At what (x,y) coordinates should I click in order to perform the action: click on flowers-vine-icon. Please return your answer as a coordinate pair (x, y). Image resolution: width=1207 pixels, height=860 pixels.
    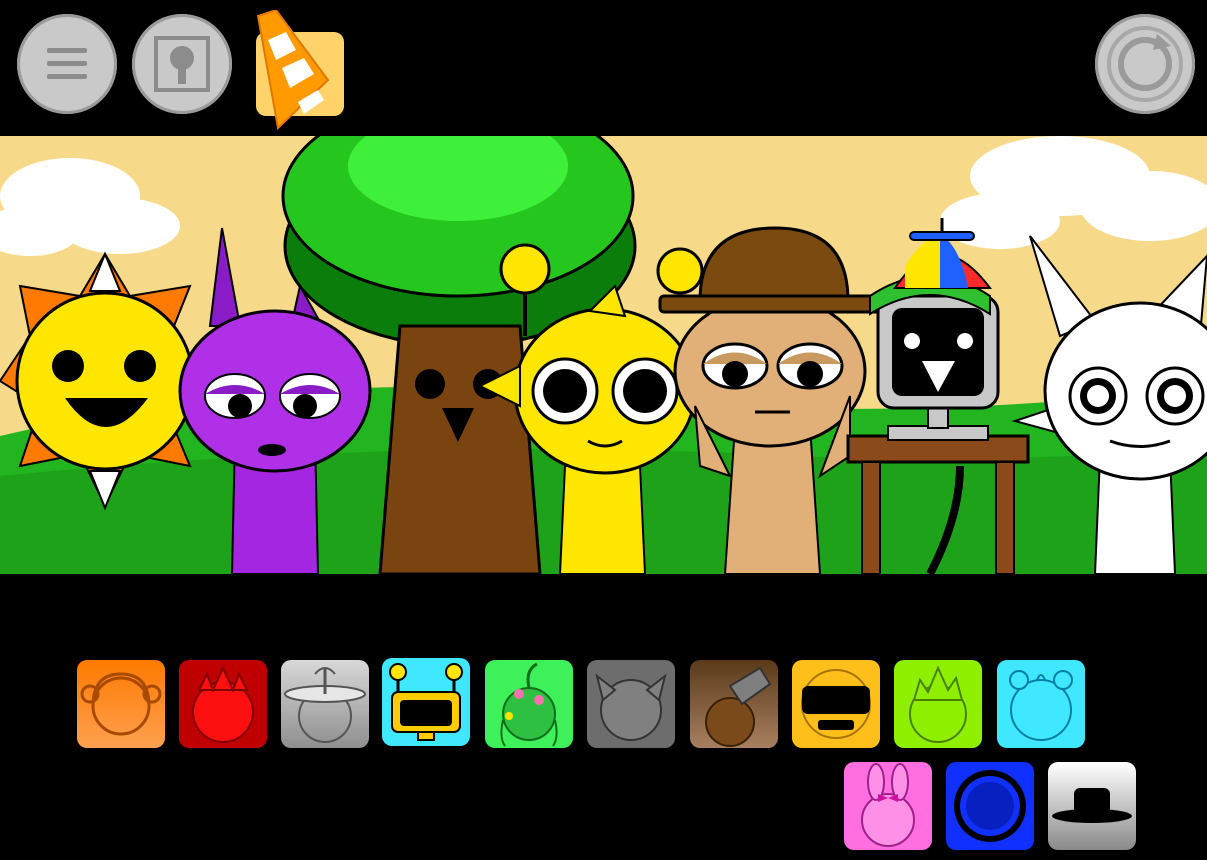
    Looking at the image, I should click on (529, 704).